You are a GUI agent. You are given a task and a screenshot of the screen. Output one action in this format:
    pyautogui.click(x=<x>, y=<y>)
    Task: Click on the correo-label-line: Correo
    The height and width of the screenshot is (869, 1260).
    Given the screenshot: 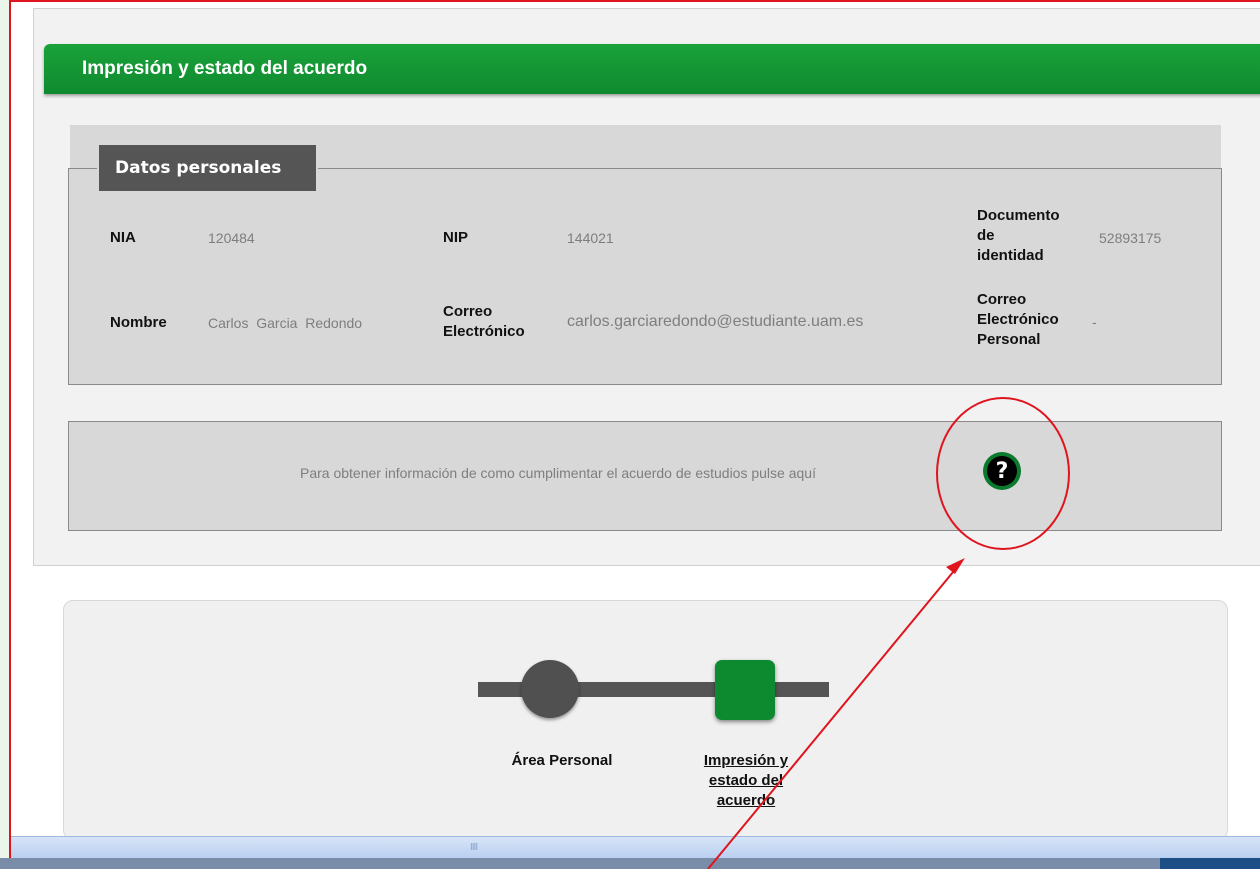 What is the action you would take?
    pyautogui.click(x=468, y=311)
    